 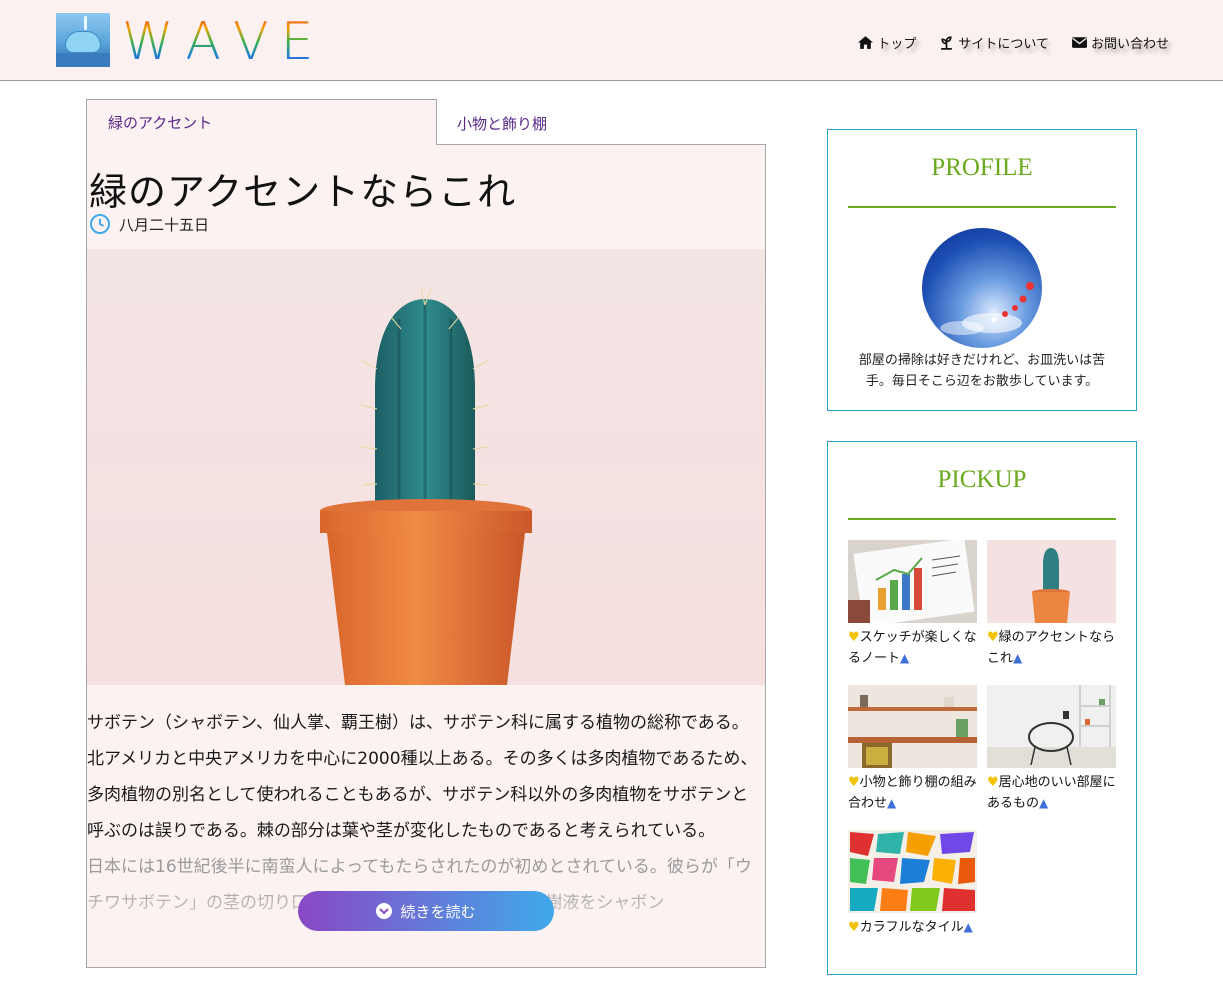 What do you see at coordinates (502, 123) in the screenshot?
I see `tab-label: 小物と飾り棚` at bounding box center [502, 123].